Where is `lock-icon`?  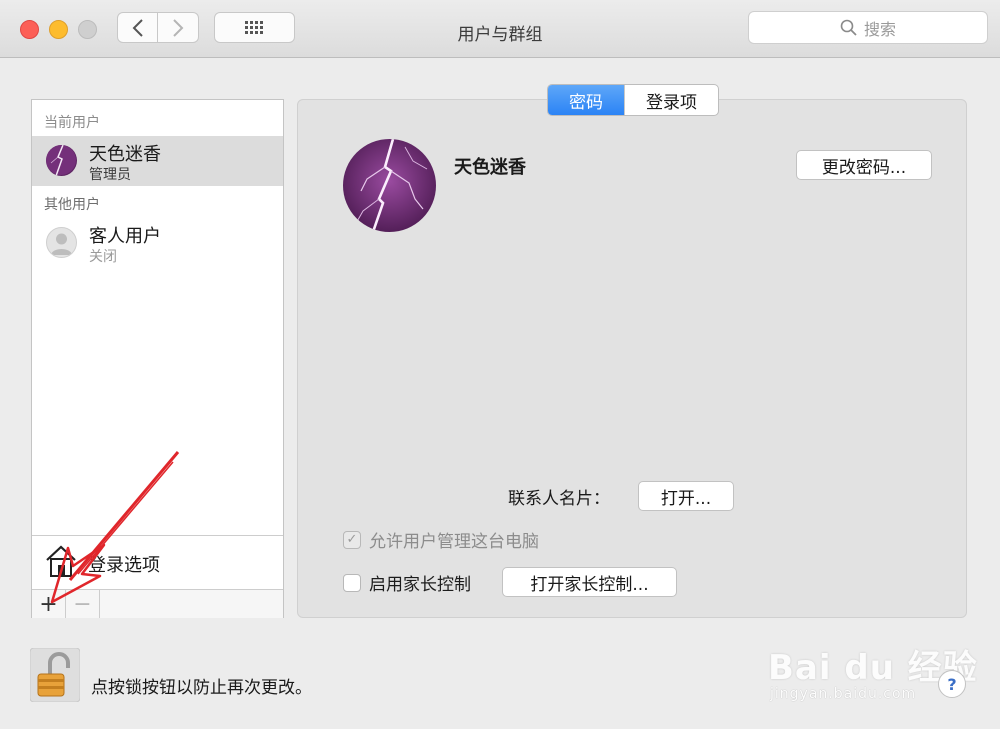
lock-icon is located at coordinates (55, 675).